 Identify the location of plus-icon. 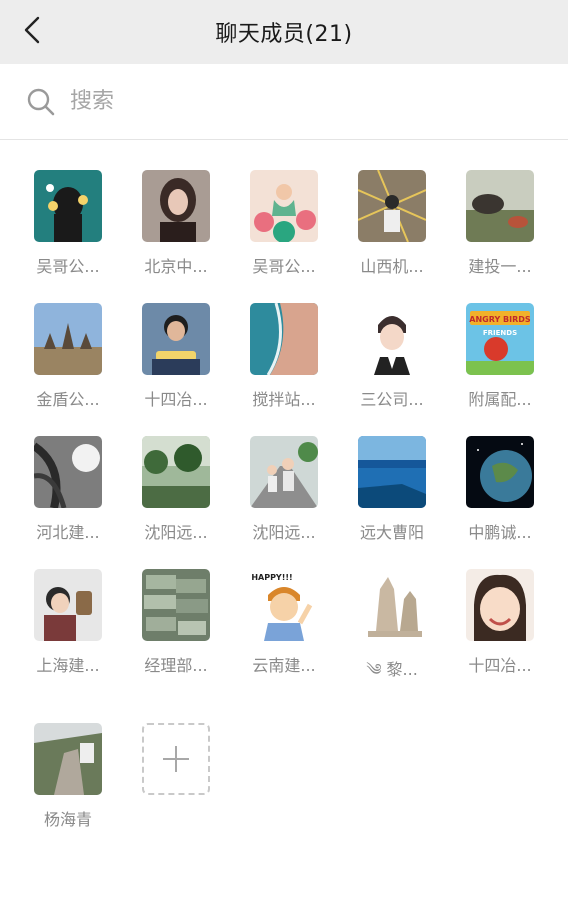
(176, 759).